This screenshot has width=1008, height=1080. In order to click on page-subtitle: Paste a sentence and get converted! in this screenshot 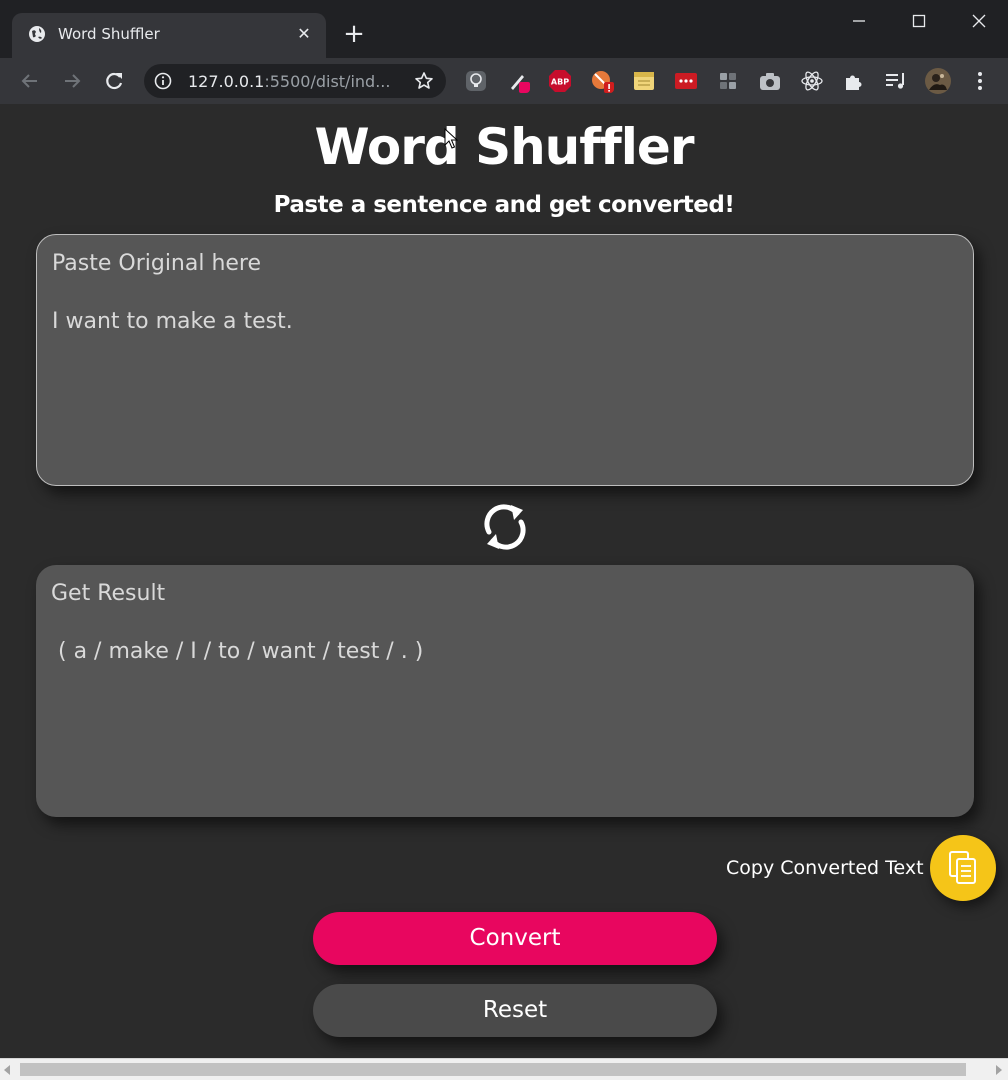, I will do `click(504, 205)`.